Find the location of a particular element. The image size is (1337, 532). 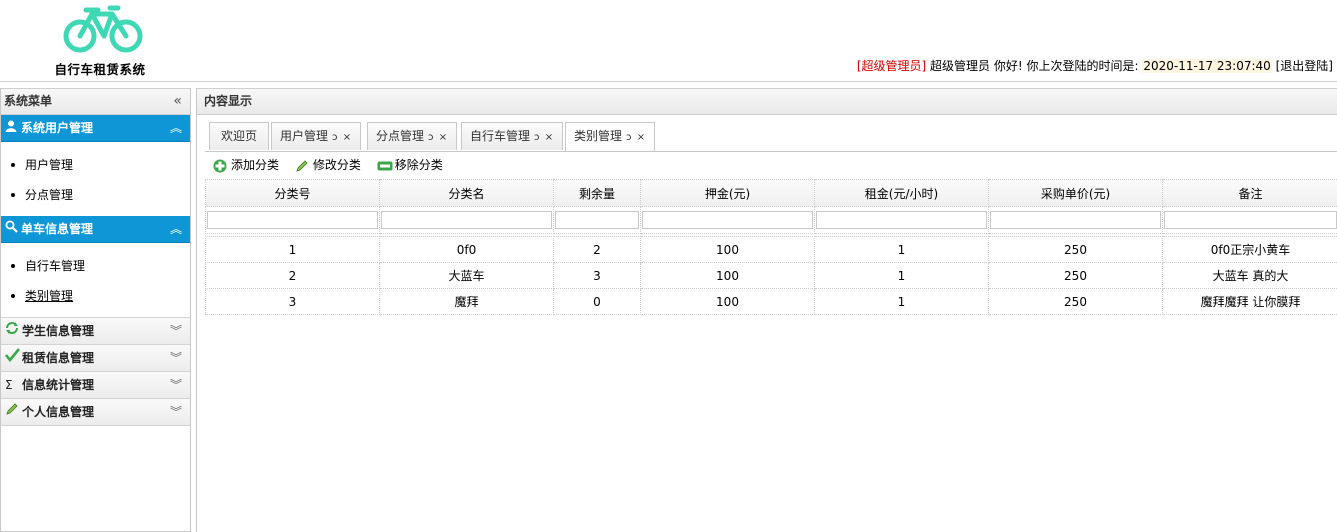

table-cell: 0f0正宗小黄车 is located at coordinates (1249, 249).